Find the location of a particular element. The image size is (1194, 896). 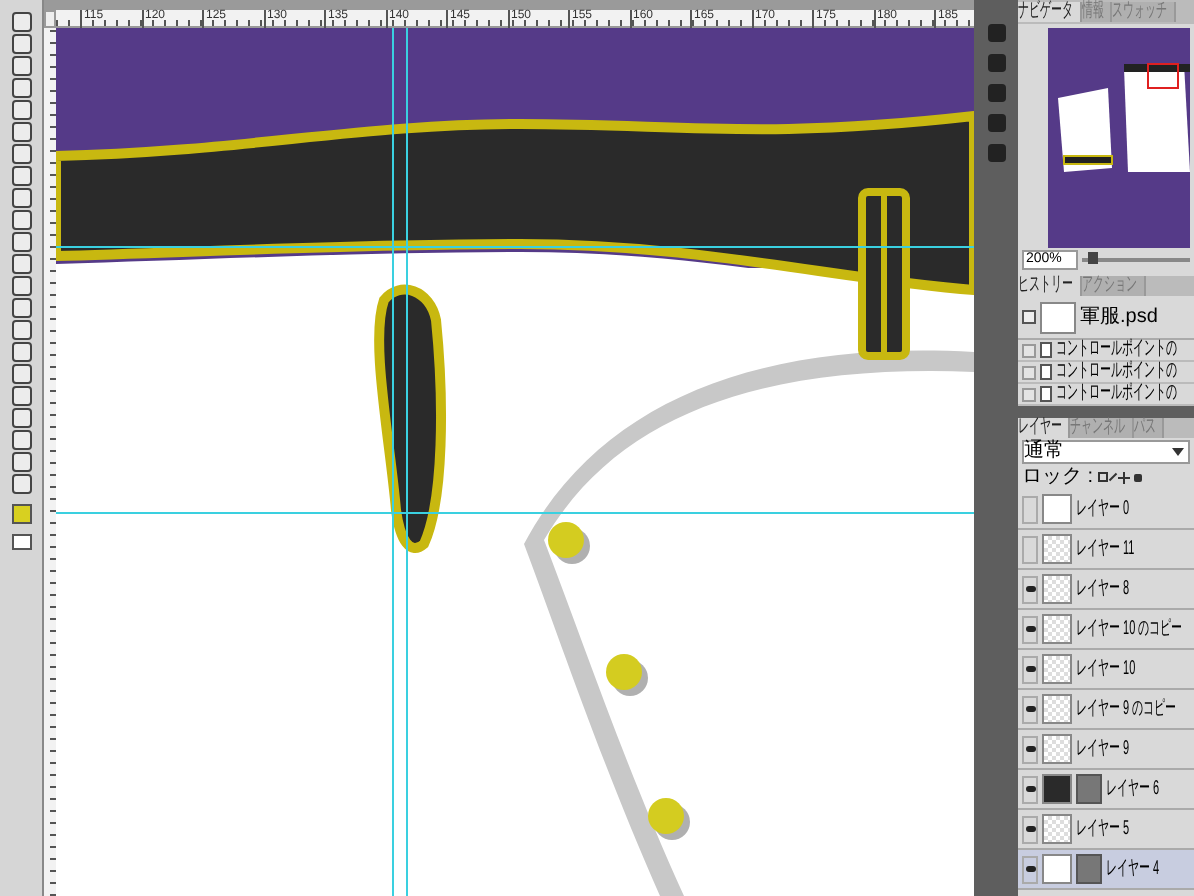

layer-name: レイヤー 4 is located at coordinates (1133, 869).